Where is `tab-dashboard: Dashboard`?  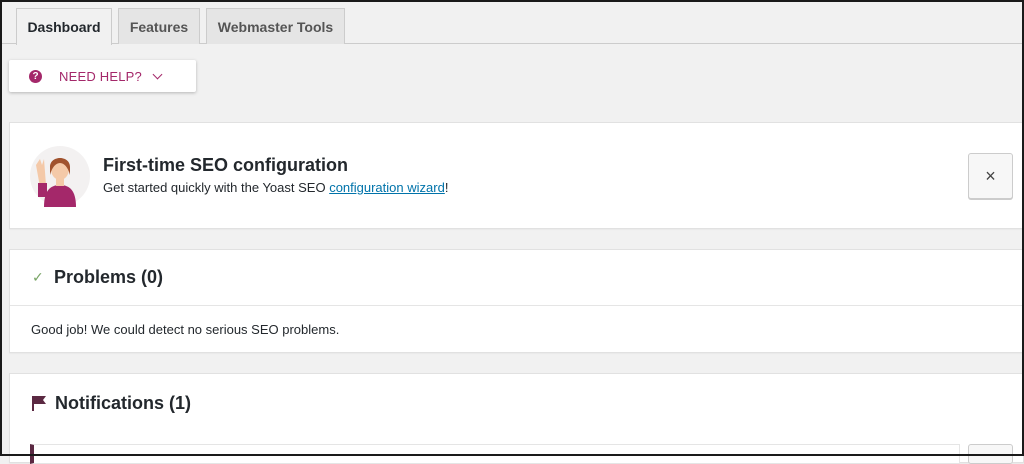
tab-dashboard: Dashboard is located at coordinates (64, 26).